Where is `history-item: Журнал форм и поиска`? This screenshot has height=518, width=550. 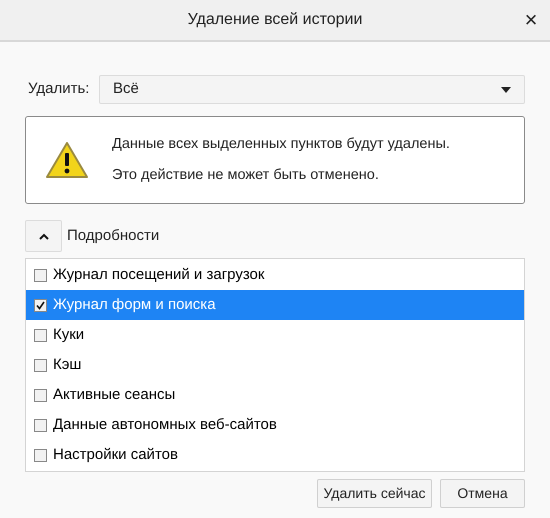 history-item: Журнал форм и поиска is located at coordinates (275, 305).